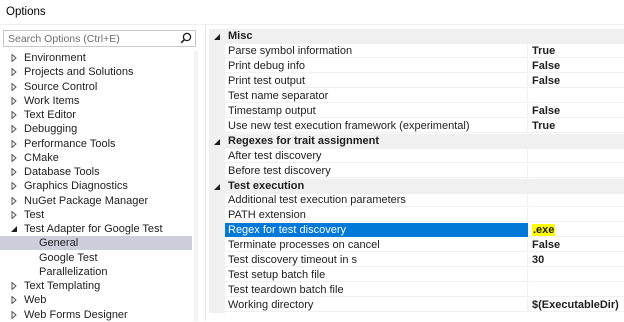 This screenshot has width=624, height=322. What do you see at coordinates (416, 231) in the screenshot?
I see `property-row: Regex for test discovery .exe` at bounding box center [416, 231].